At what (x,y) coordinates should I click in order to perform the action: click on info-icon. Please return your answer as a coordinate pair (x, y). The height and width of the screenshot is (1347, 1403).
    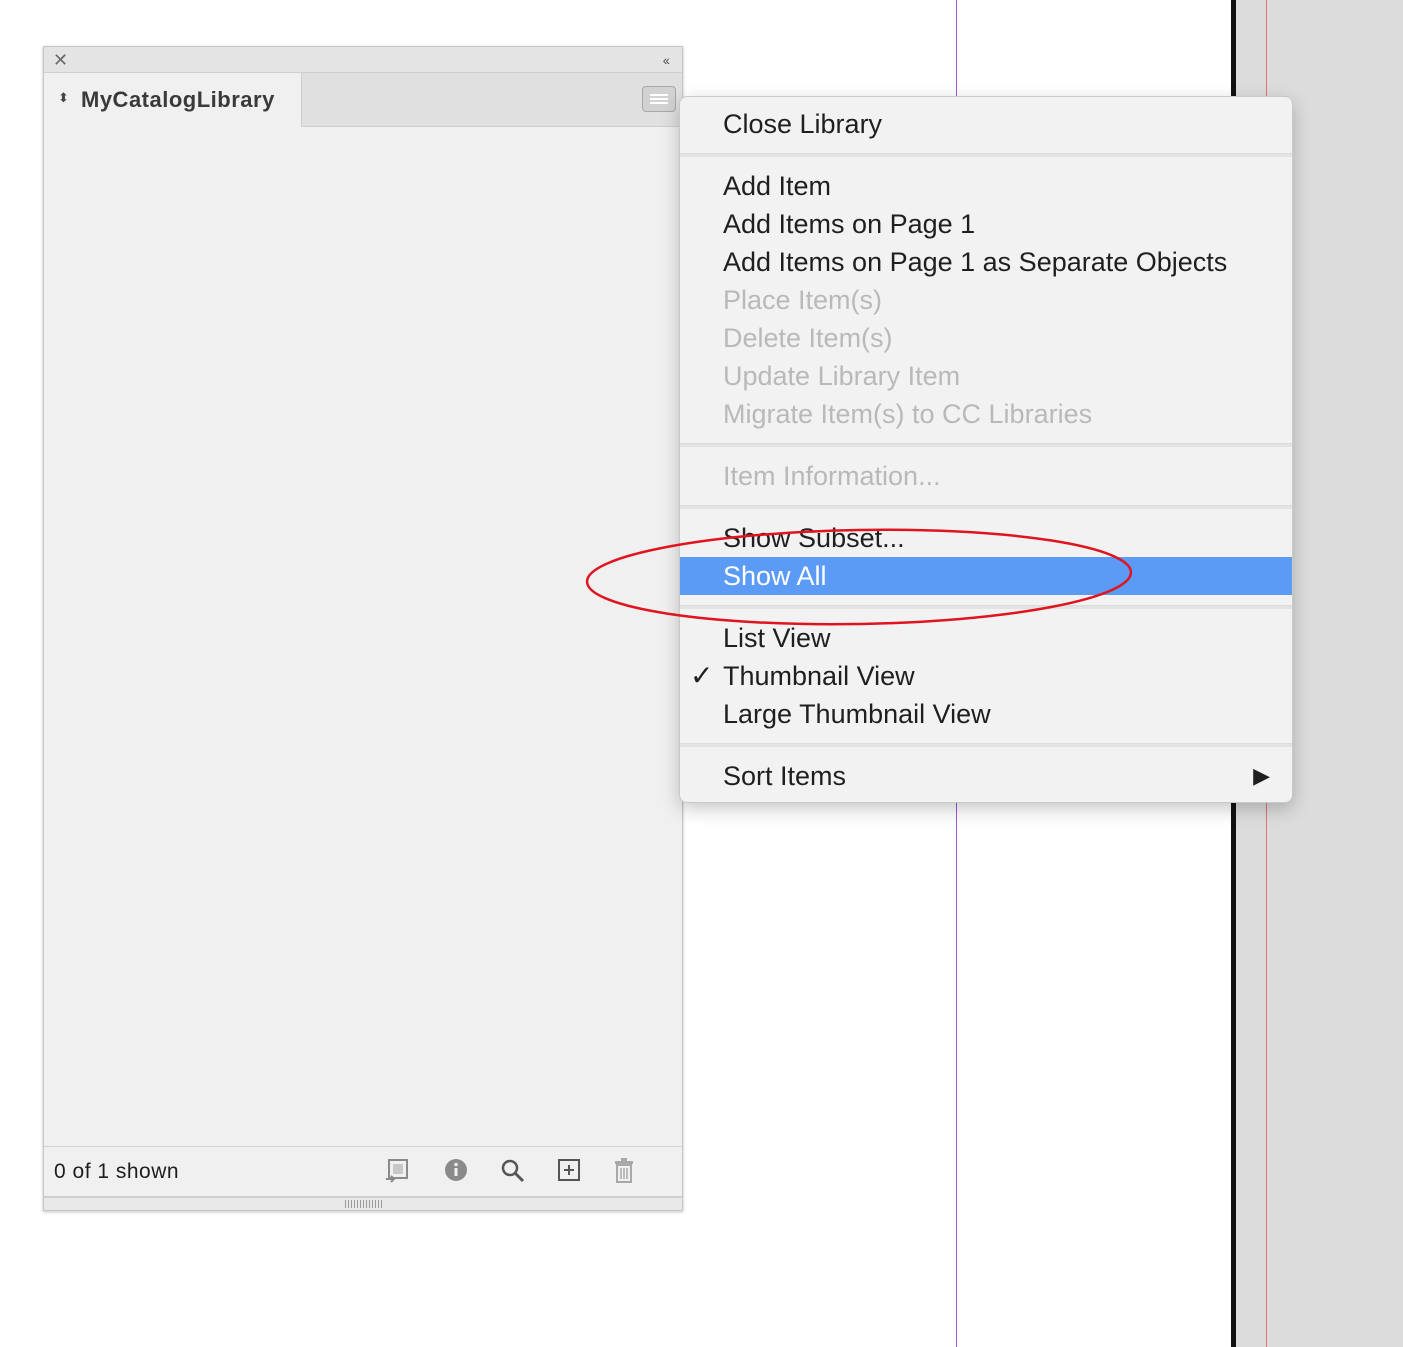
    Looking at the image, I should click on (456, 1171).